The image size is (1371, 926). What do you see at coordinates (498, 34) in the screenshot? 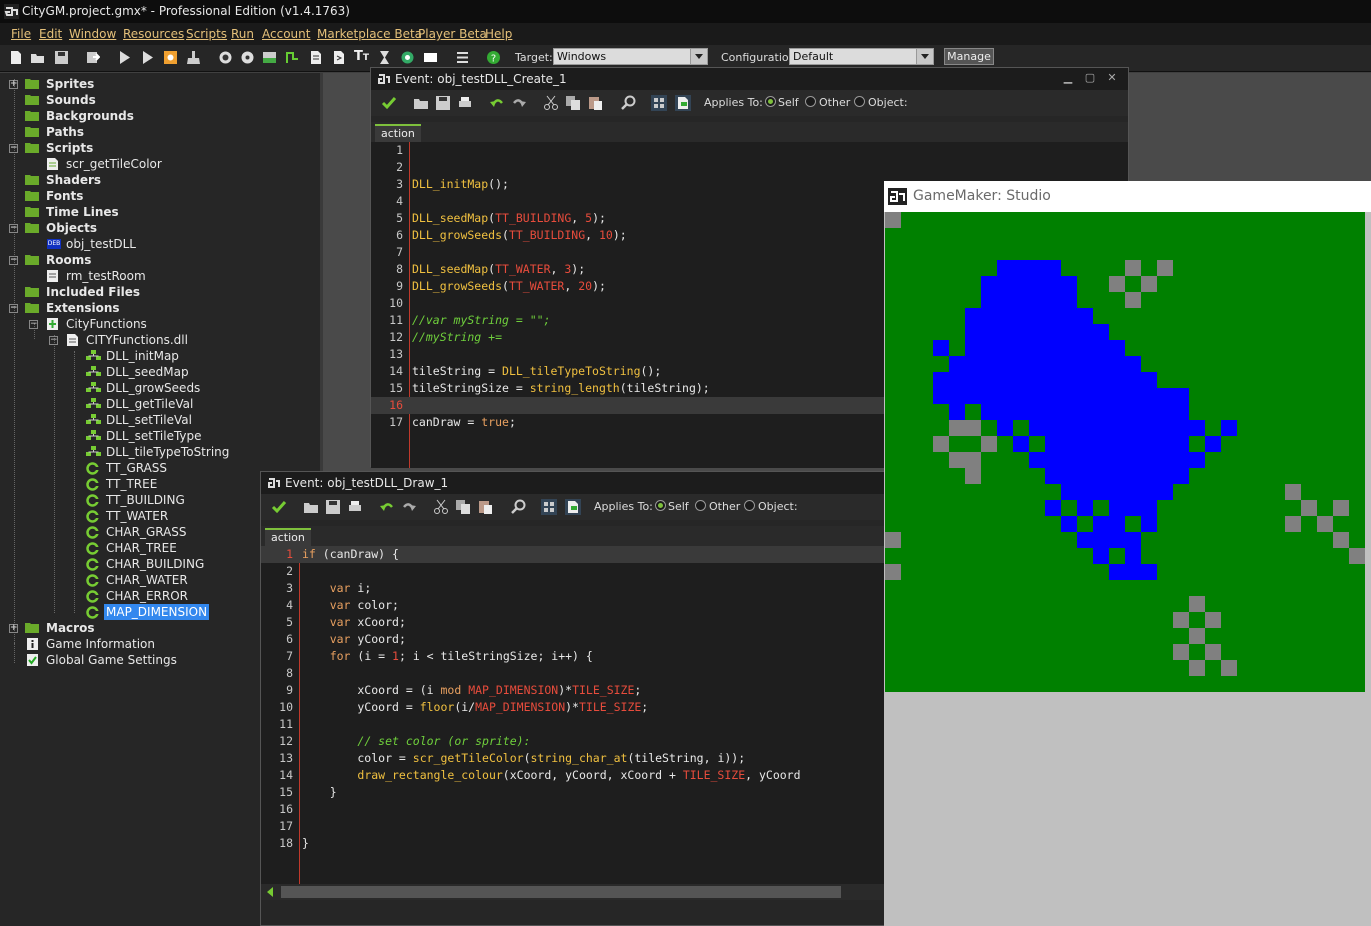
I see `menu-help: Help` at bounding box center [498, 34].